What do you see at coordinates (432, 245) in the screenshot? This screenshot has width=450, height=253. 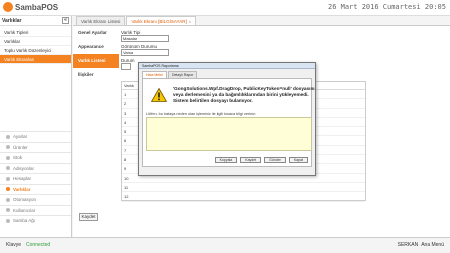 I see `main-menu-button: Ana Menü` at bounding box center [432, 245].